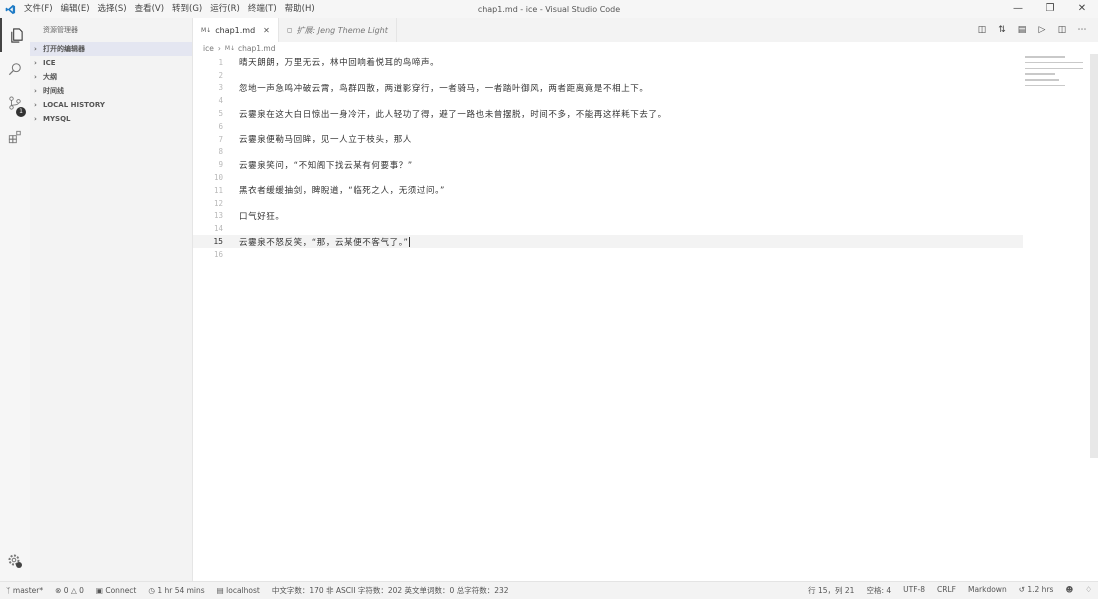 Image resolution: width=1098 pixels, height=599 pixels. What do you see at coordinates (982, 30) in the screenshot?
I see `open-preview-icon: ◫` at bounding box center [982, 30].